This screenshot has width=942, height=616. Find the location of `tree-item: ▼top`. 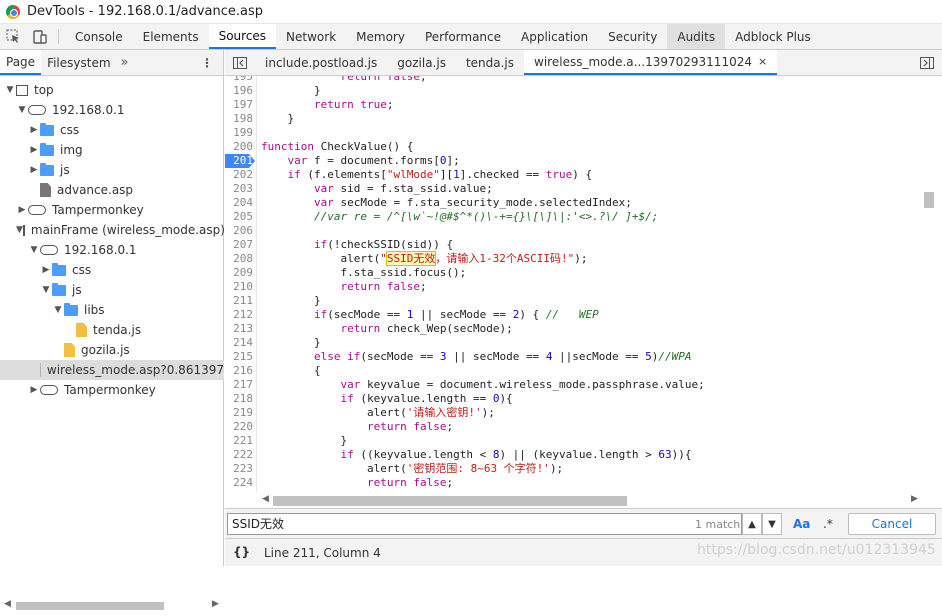

tree-item: ▼top is located at coordinates (112, 90).